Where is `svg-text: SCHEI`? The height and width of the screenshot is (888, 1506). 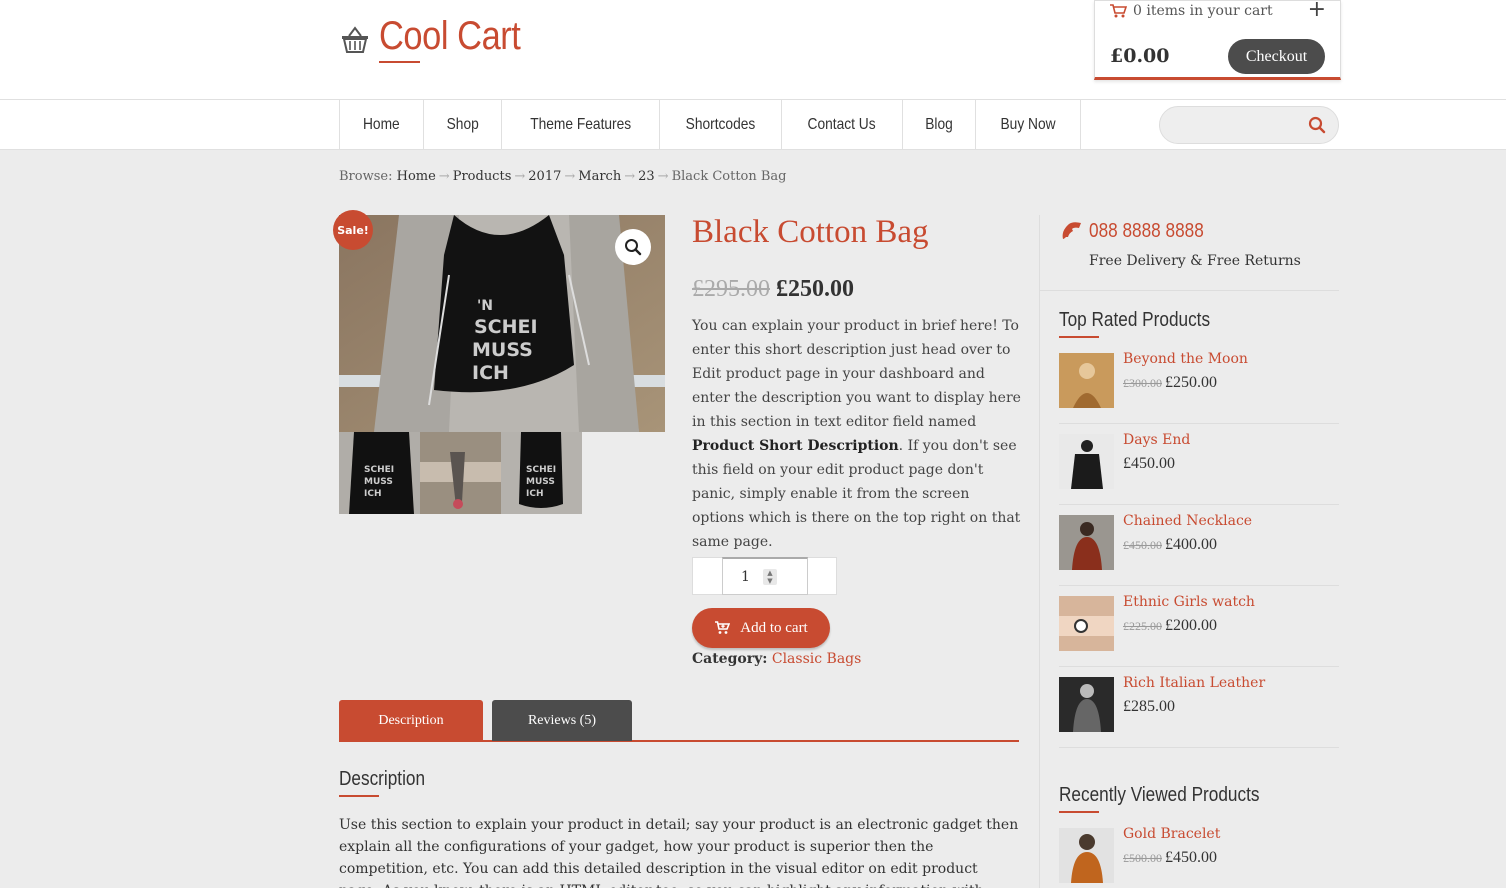
svg-text: SCHEI is located at coordinates (541, 470).